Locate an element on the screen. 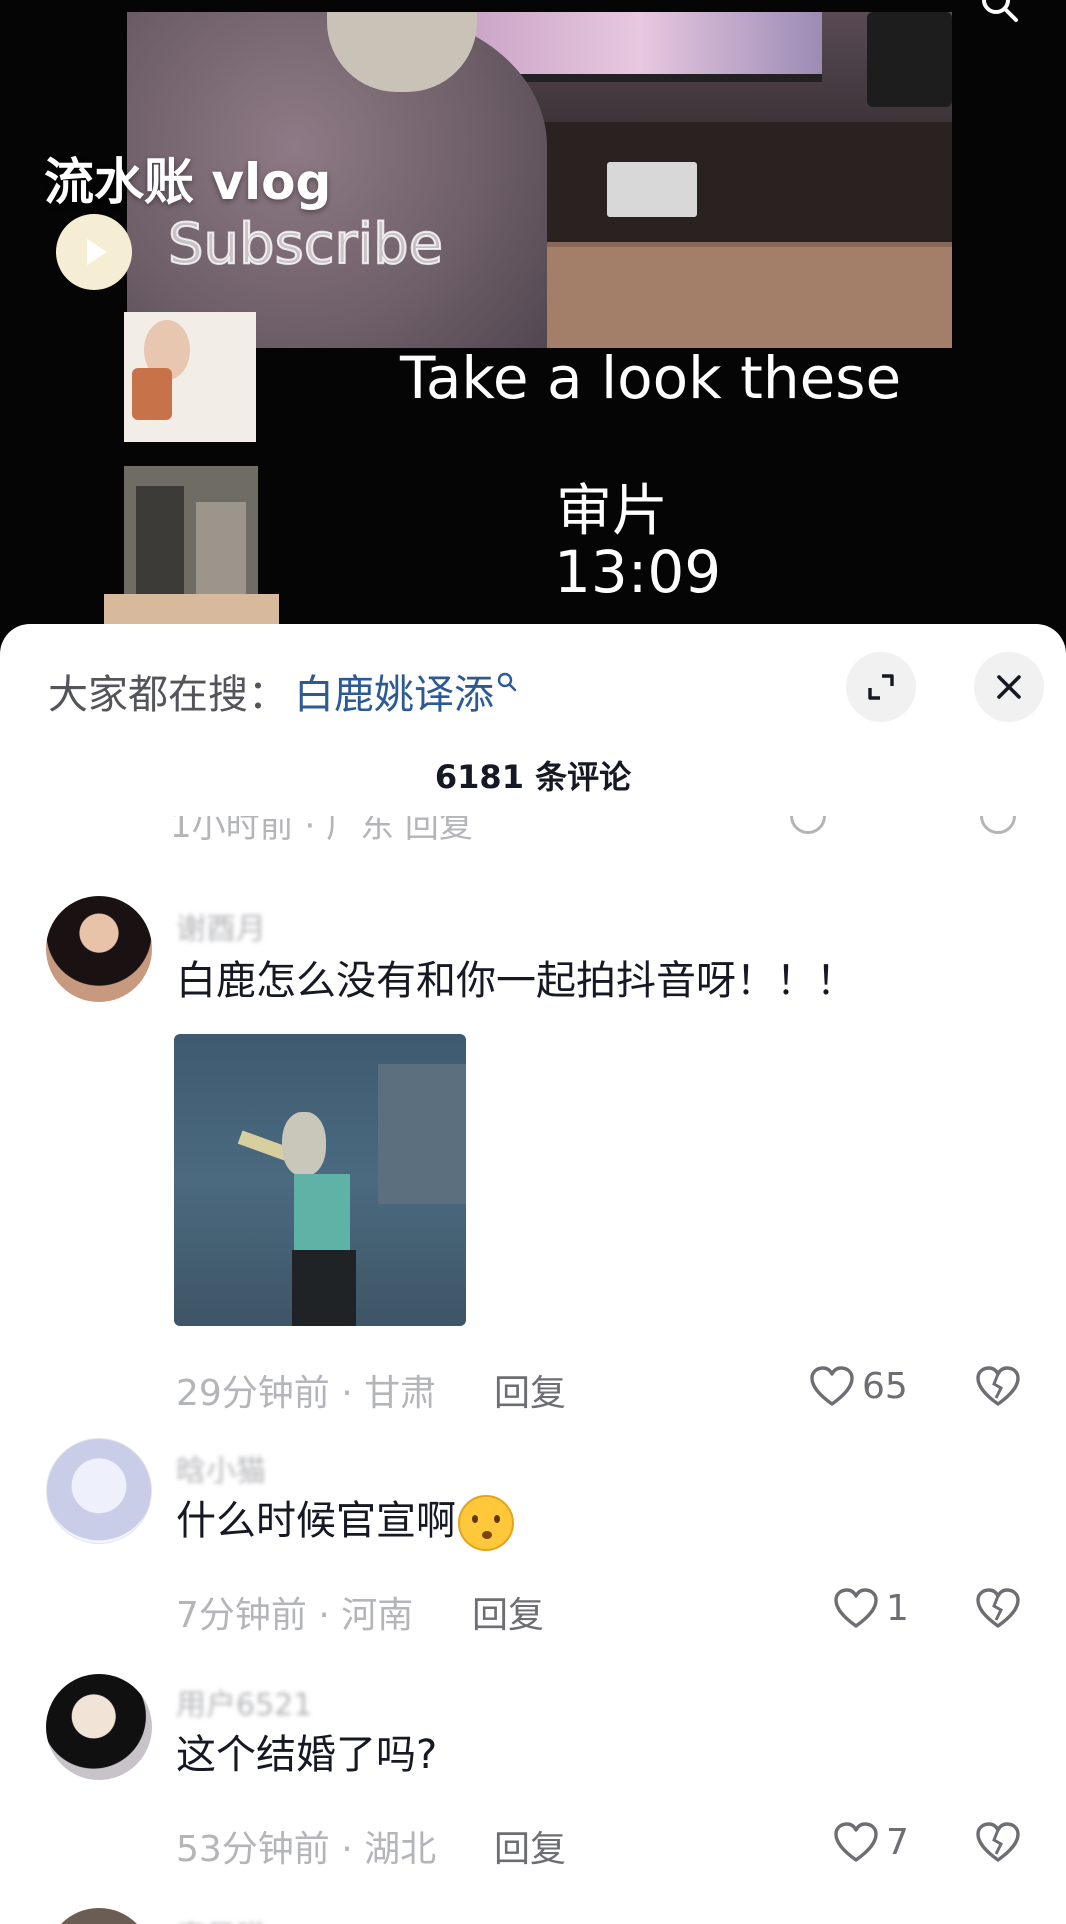  like-count: 7 is located at coordinates (897, 1842).